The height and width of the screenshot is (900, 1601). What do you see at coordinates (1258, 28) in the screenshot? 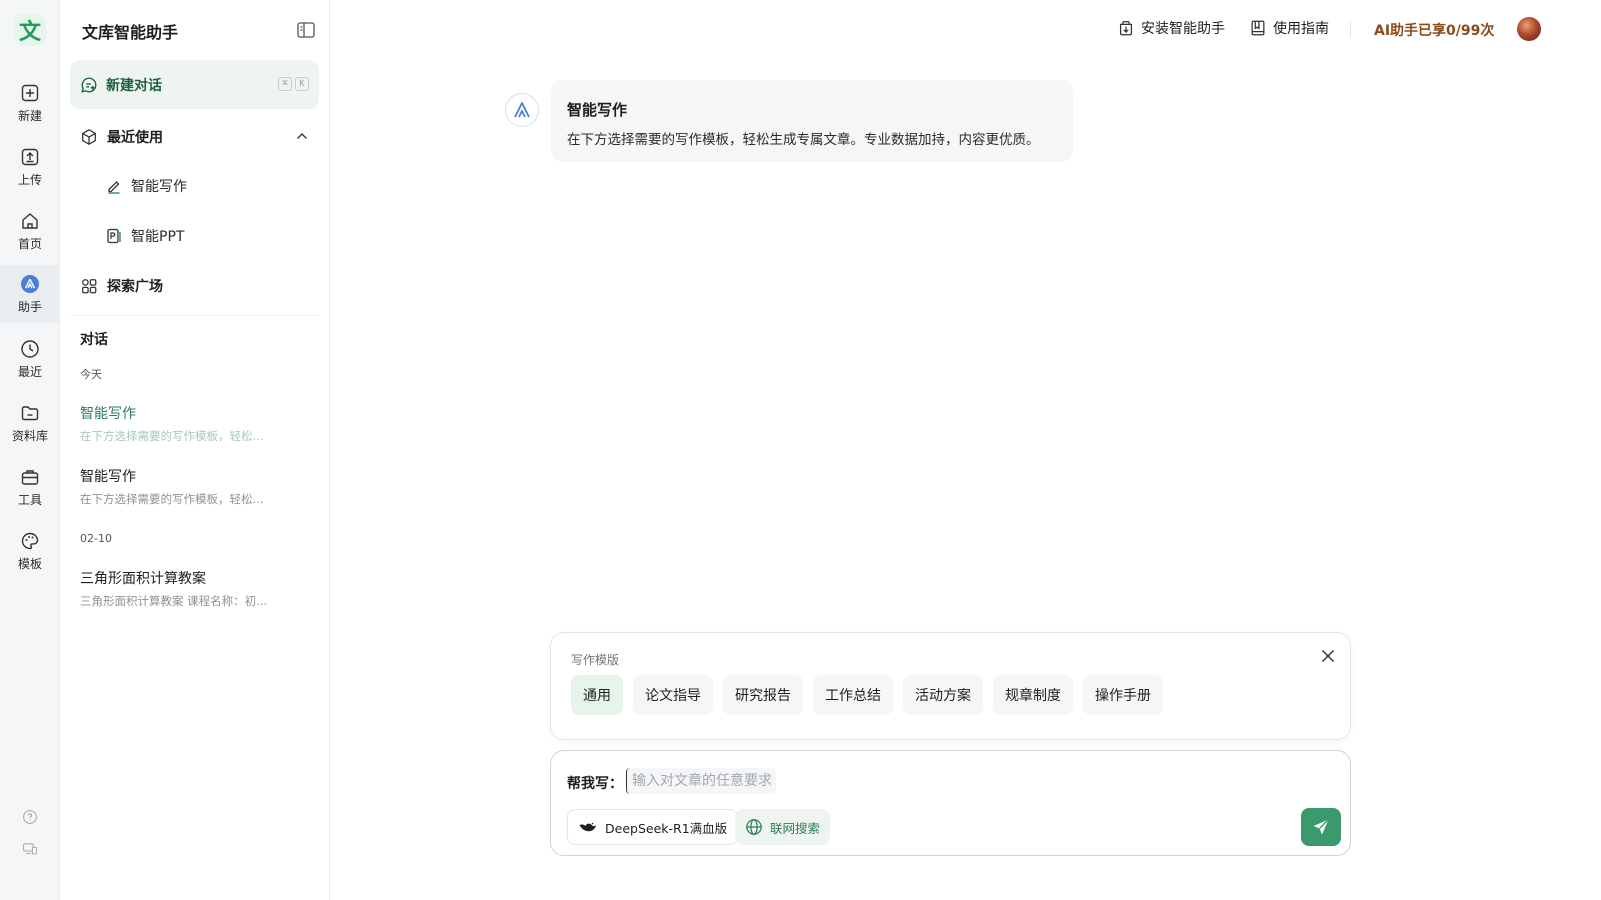
I see `book-icon` at bounding box center [1258, 28].